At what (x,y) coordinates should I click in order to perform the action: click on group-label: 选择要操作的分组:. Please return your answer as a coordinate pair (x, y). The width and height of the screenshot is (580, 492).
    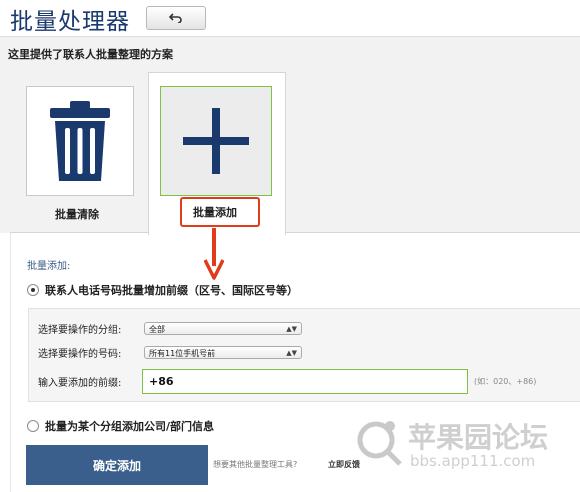
    Looking at the image, I should click on (80, 330).